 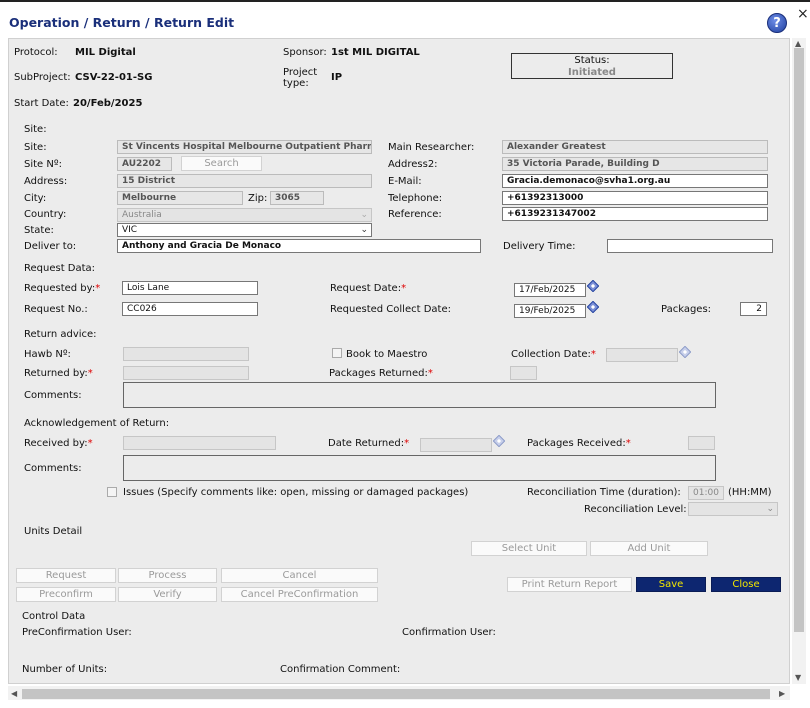 What do you see at coordinates (199, 443) in the screenshot?
I see `received-by-input` at bounding box center [199, 443].